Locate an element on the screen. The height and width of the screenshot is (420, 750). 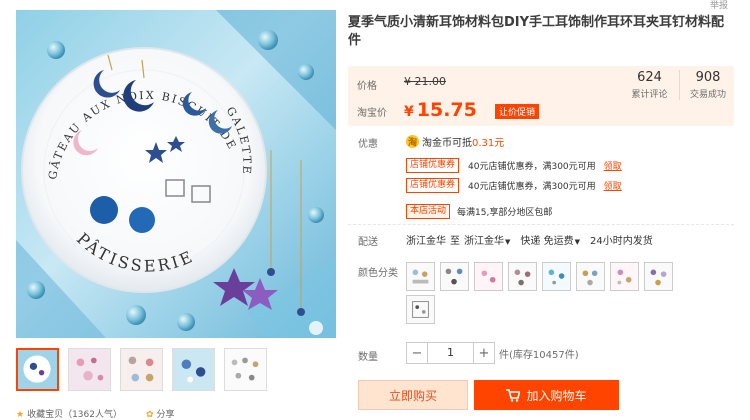
gallery-actions: ★ 收藏宝贝（1362人气） ✿ 分享 is located at coordinates (95, 413).